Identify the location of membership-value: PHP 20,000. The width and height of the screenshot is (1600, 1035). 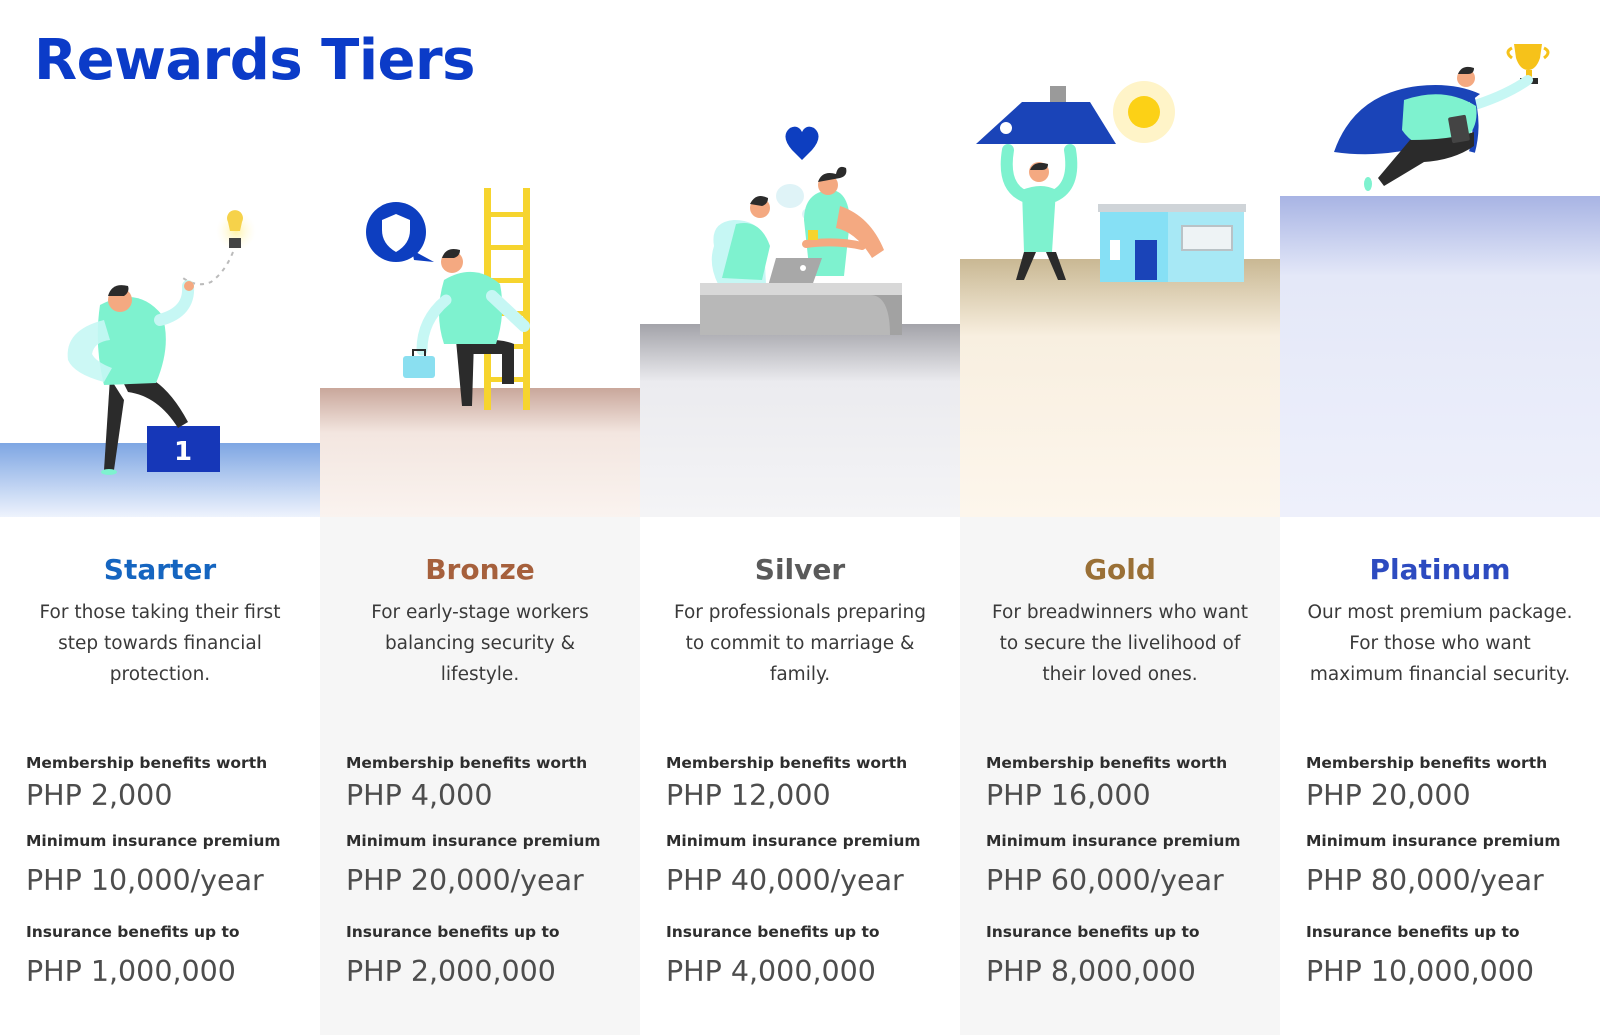
(1388, 795).